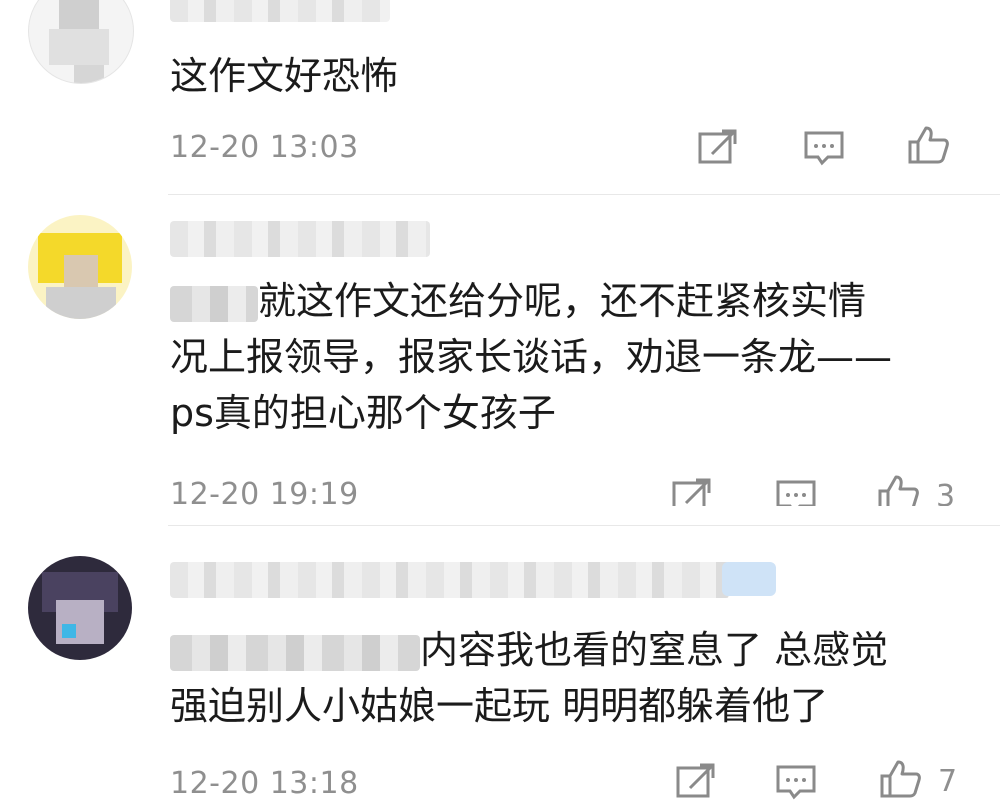 Image resolution: width=1000 pixels, height=806 pixels. What do you see at coordinates (264, 147) in the screenshot?
I see `comment-time: 12-20 13:03` at bounding box center [264, 147].